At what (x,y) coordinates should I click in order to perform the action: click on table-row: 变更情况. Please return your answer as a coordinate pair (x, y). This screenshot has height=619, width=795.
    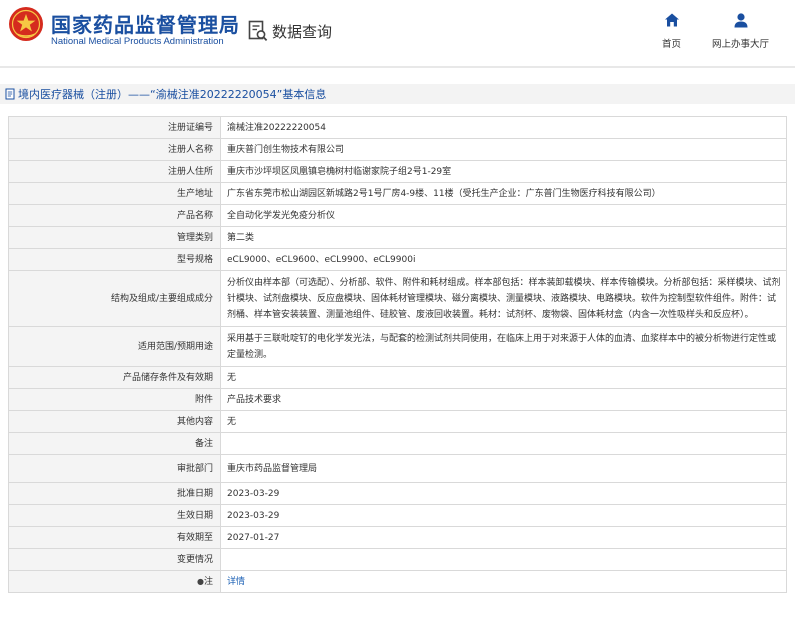
    Looking at the image, I should click on (397, 559).